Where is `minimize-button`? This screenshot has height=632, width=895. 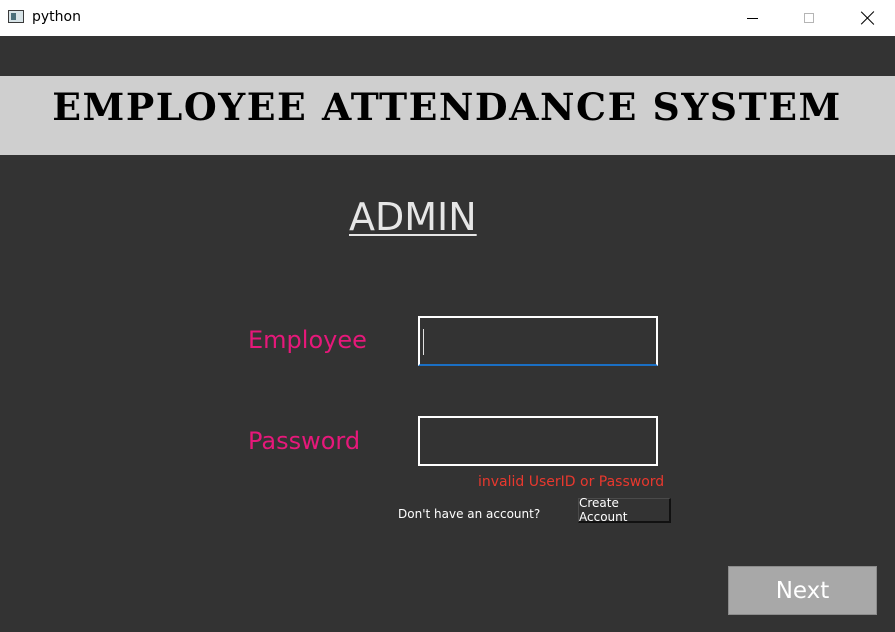 minimize-button is located at coordinates (752, 18).